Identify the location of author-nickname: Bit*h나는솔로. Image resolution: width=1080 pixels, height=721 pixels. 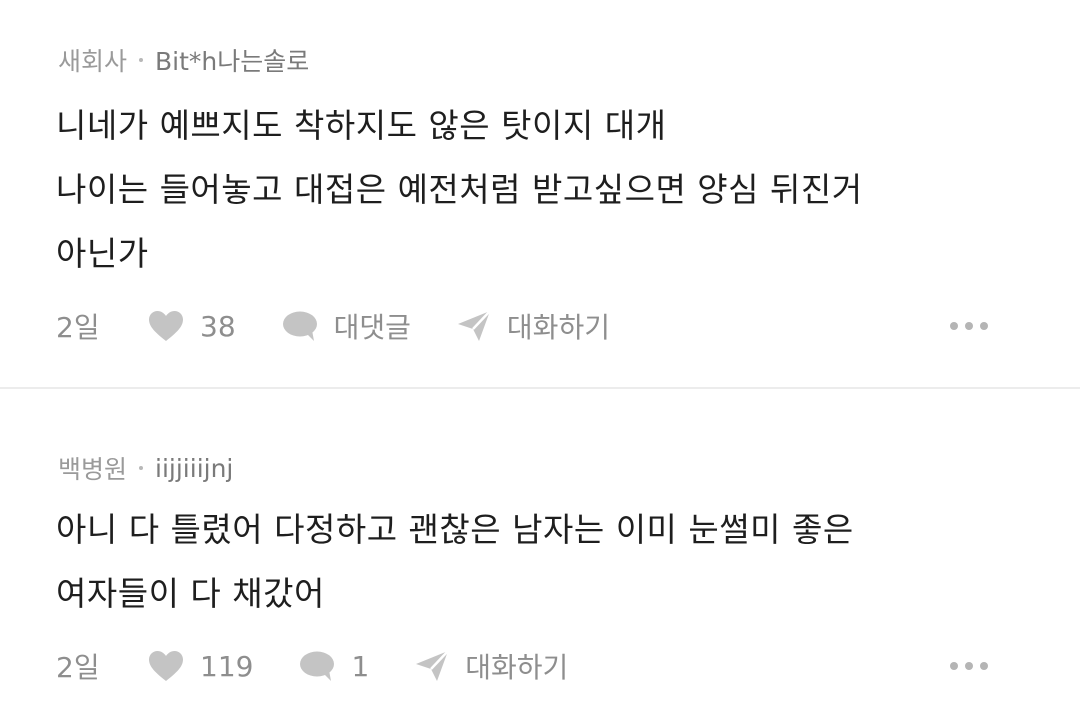
(232, 61).